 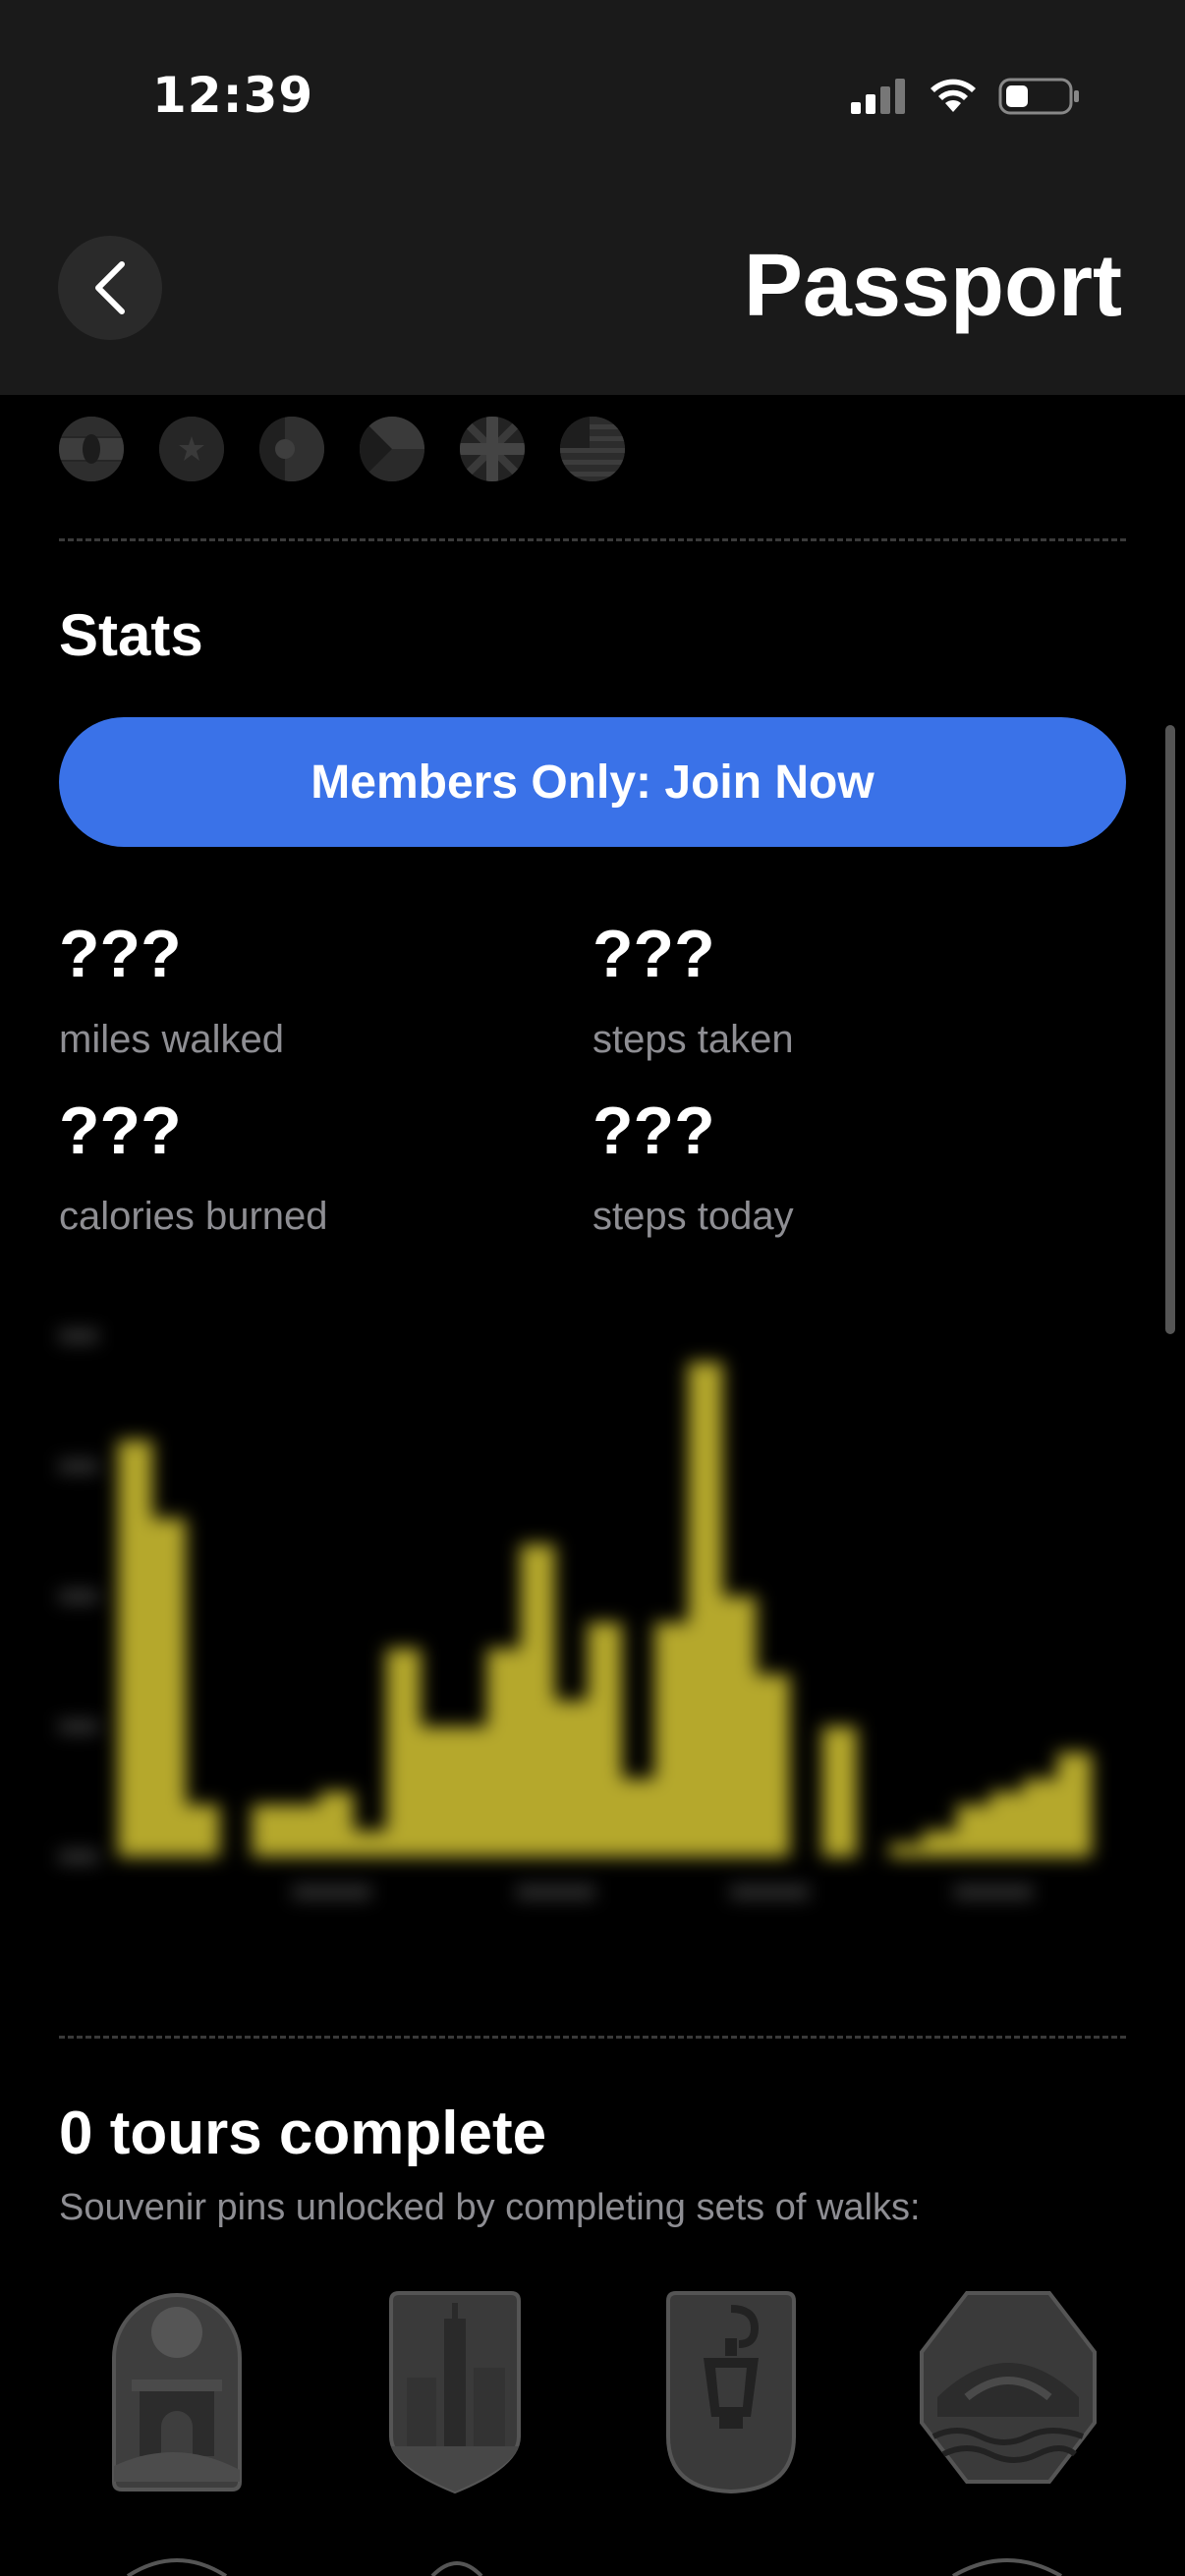 I want to click on usa-flag-icon, so click(x=592, y=449).